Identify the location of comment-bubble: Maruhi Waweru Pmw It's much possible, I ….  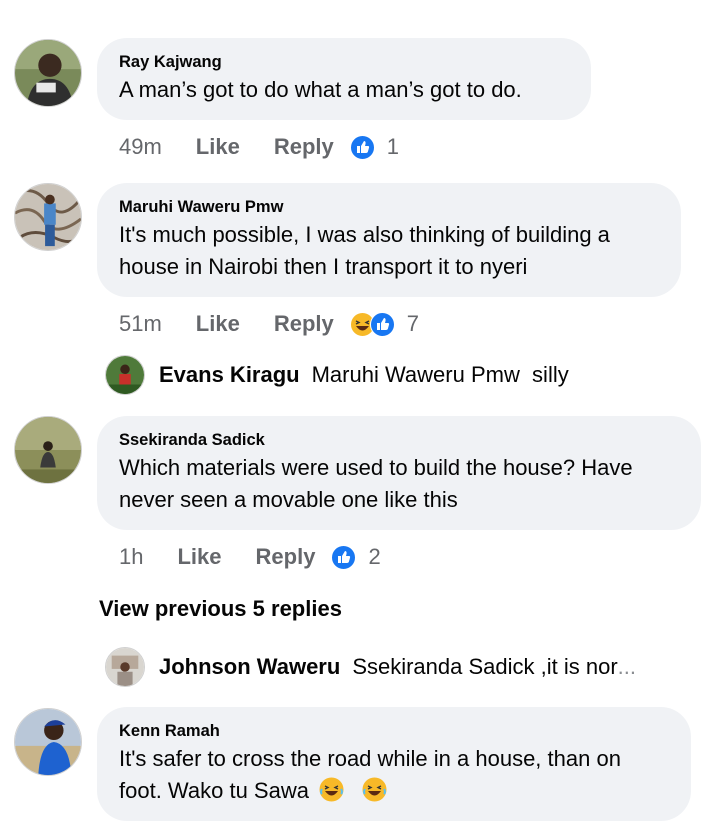
(389, 240).